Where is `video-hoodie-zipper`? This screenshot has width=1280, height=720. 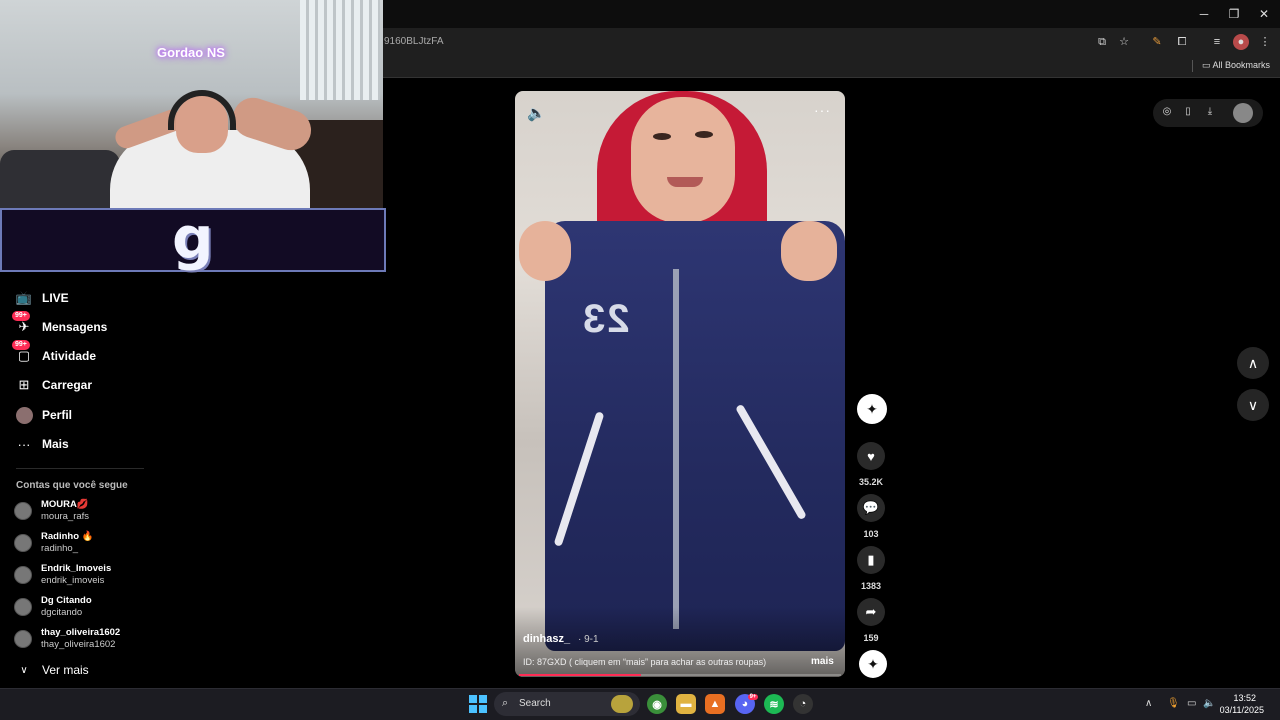 video-hoodie-zipper is located at coordinates (676, 449).